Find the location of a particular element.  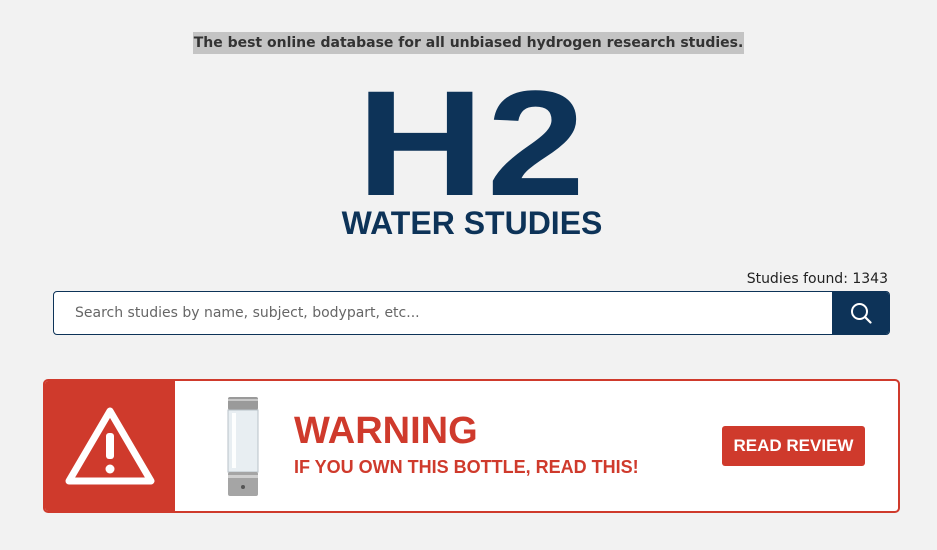

search-icon is located at coordinates (861, 313).